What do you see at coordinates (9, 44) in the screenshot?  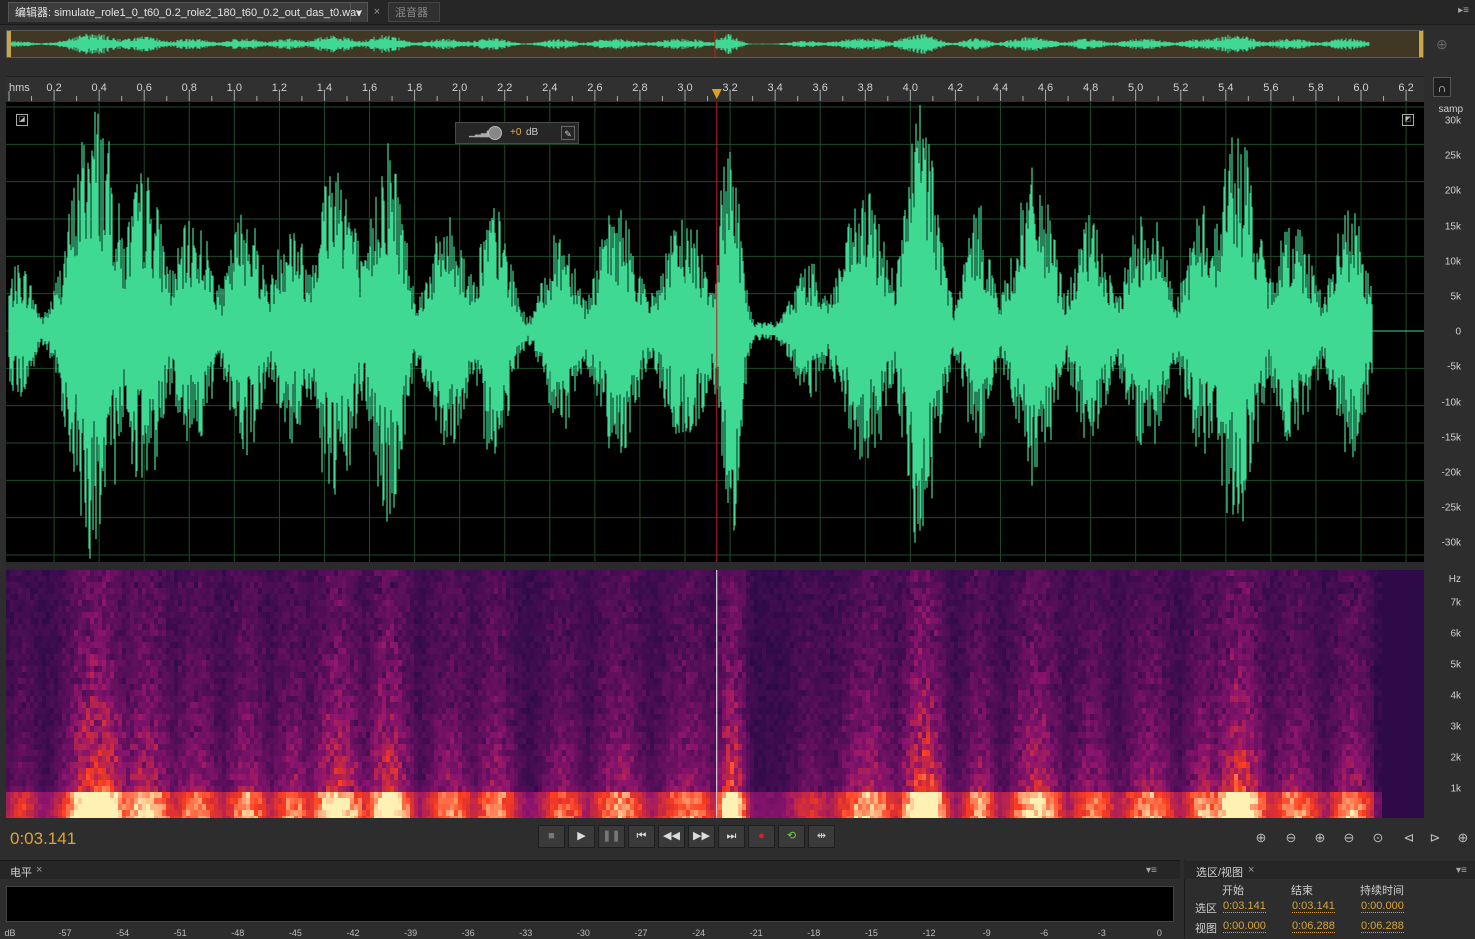 I see `overview-left-handle` at bounding box center [9, 44].